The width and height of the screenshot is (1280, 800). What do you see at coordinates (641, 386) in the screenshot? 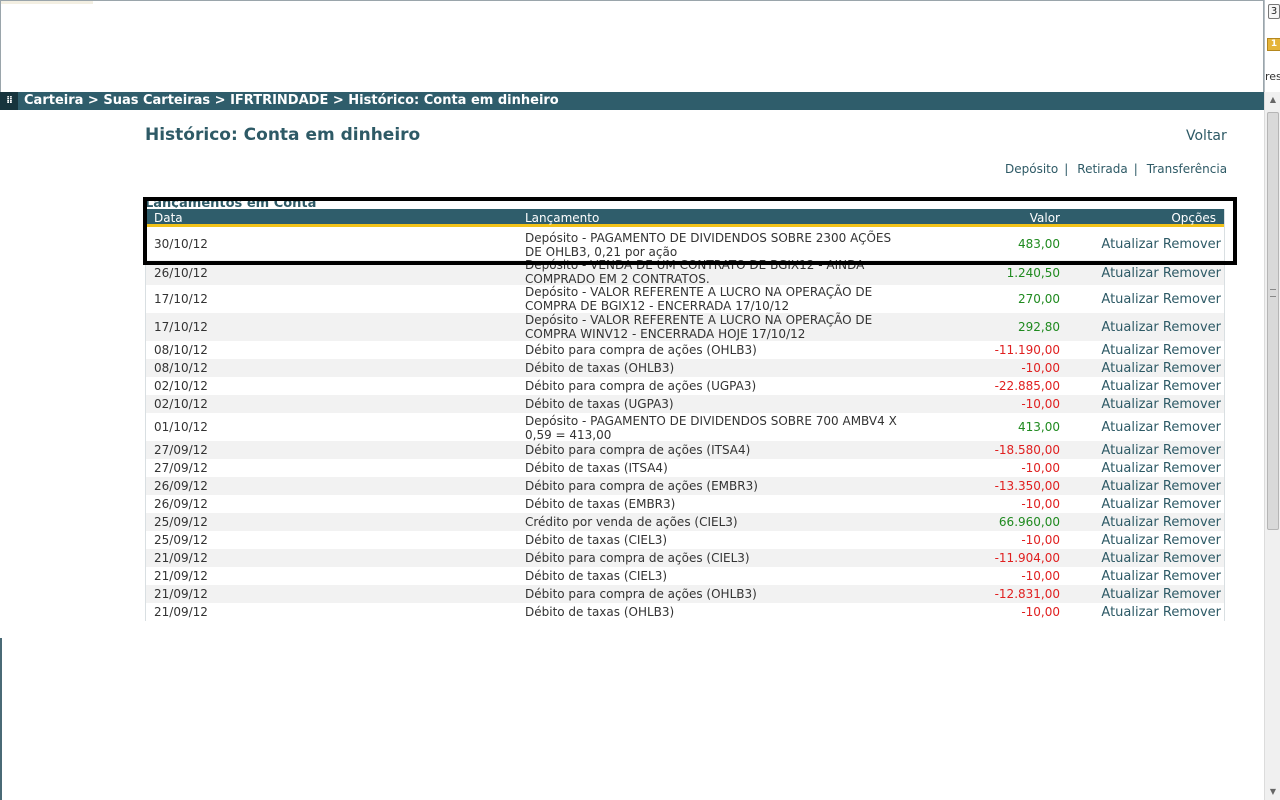
I see `row-description: Débito para compra de ações (UGPA3)` at bounding box center [641, 386].